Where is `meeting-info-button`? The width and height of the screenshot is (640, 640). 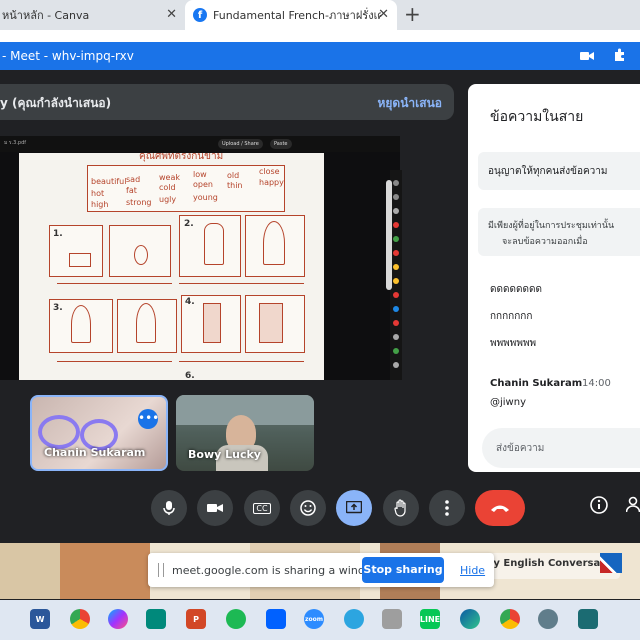
meeting-info-button is located at coordinates (599, 507).